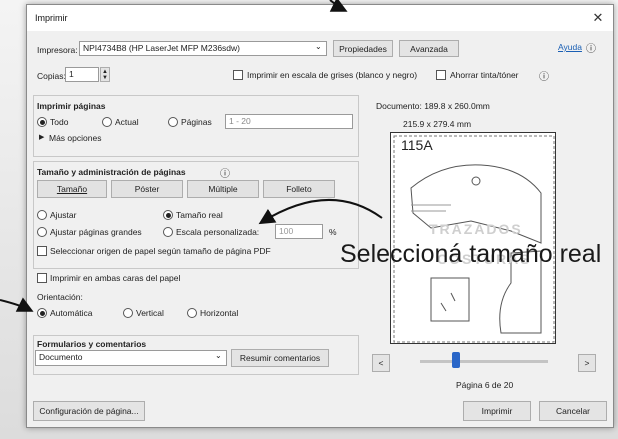 This screenshot has height=439, width=618. I want to click on arrow-to-custom-scale, so click(320, 212).